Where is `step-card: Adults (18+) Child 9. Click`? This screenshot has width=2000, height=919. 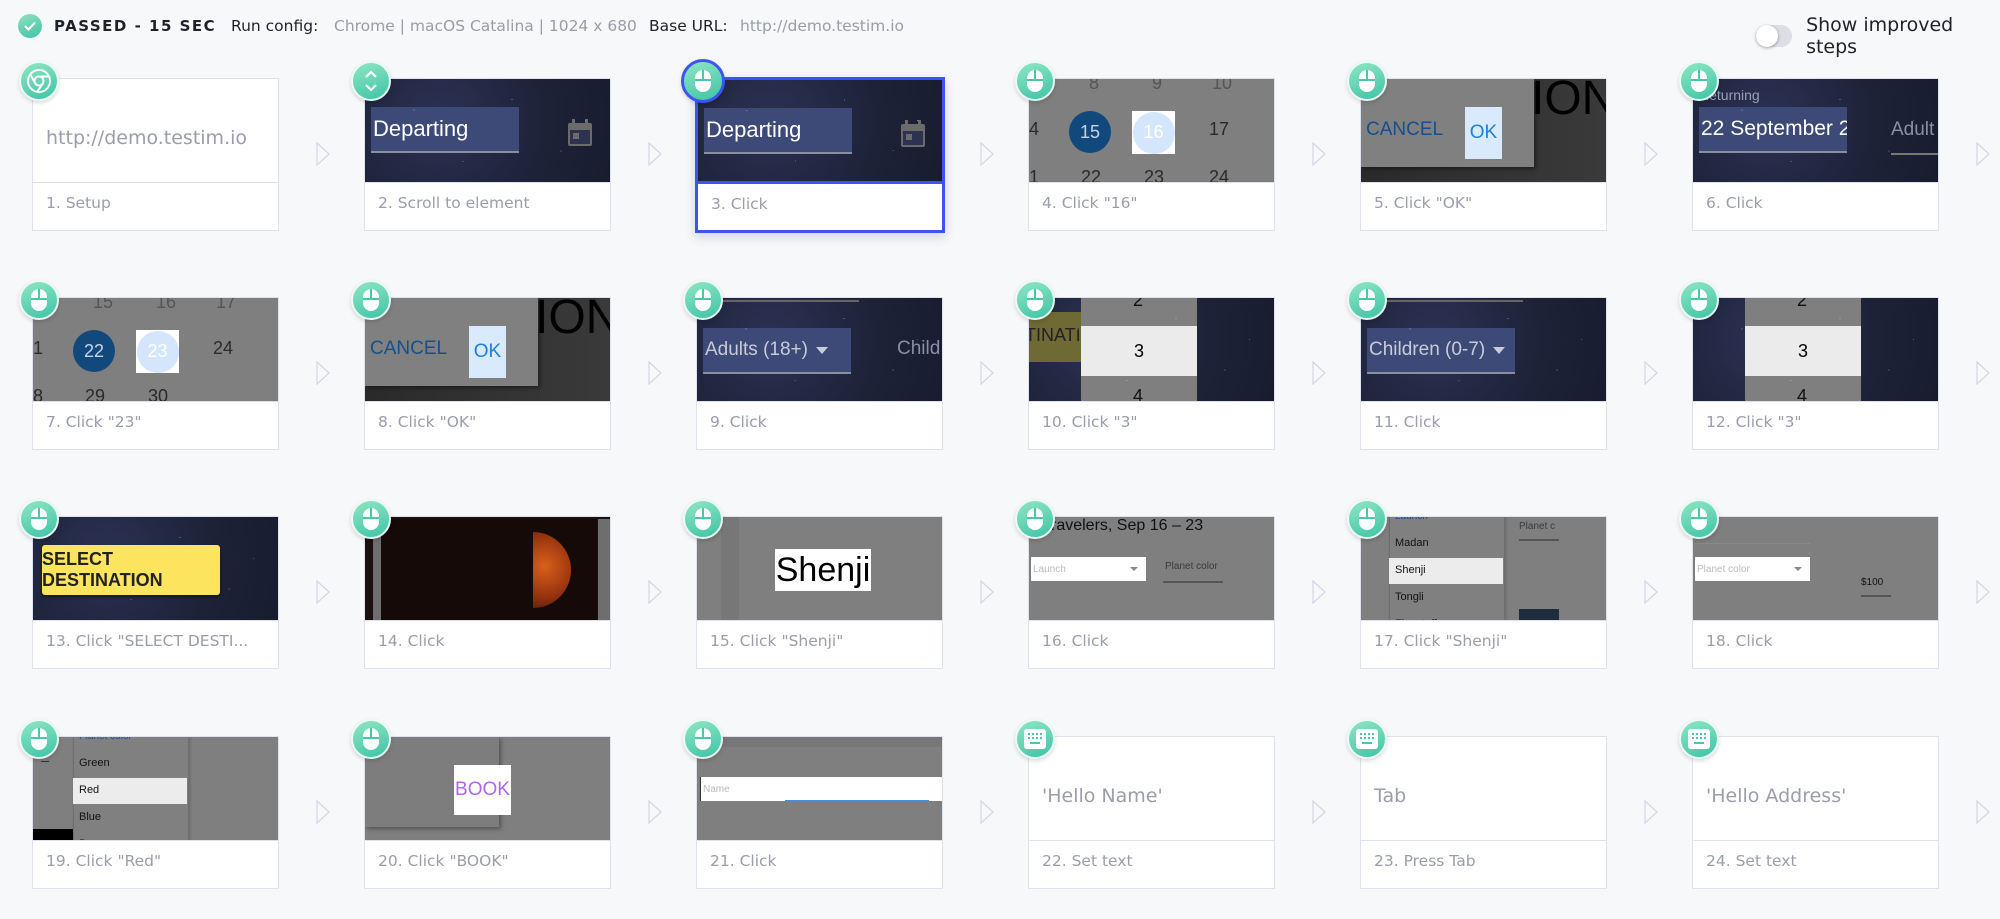
step-card: Adults (18+) Child 9. Click is located at coordinates (819, 373).